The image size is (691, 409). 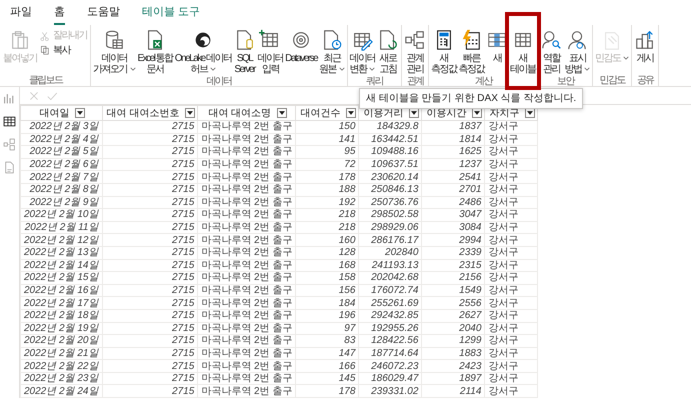 What do you see at coordinates (497, 46) in the screenshot?
I see `ribbon-button: 새` at bounding box center [497, 46].